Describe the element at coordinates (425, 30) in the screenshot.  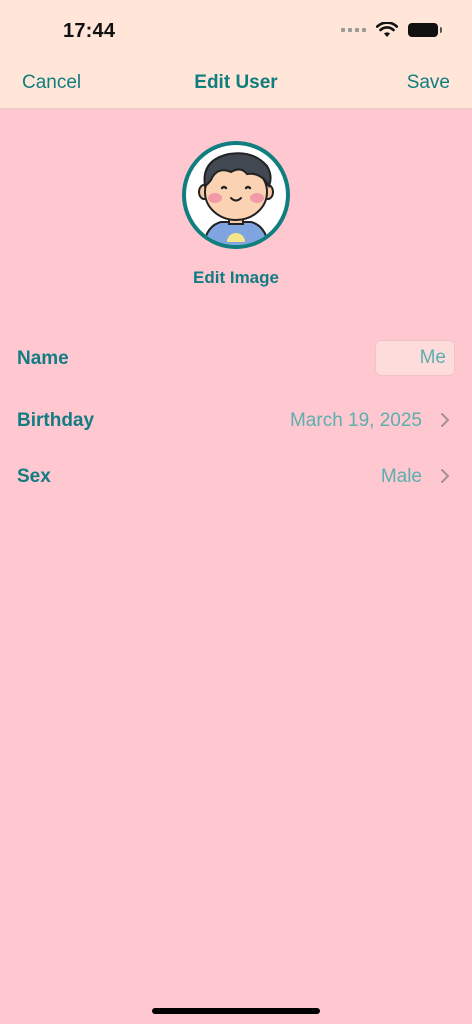
I see `battery-icon` at that location.